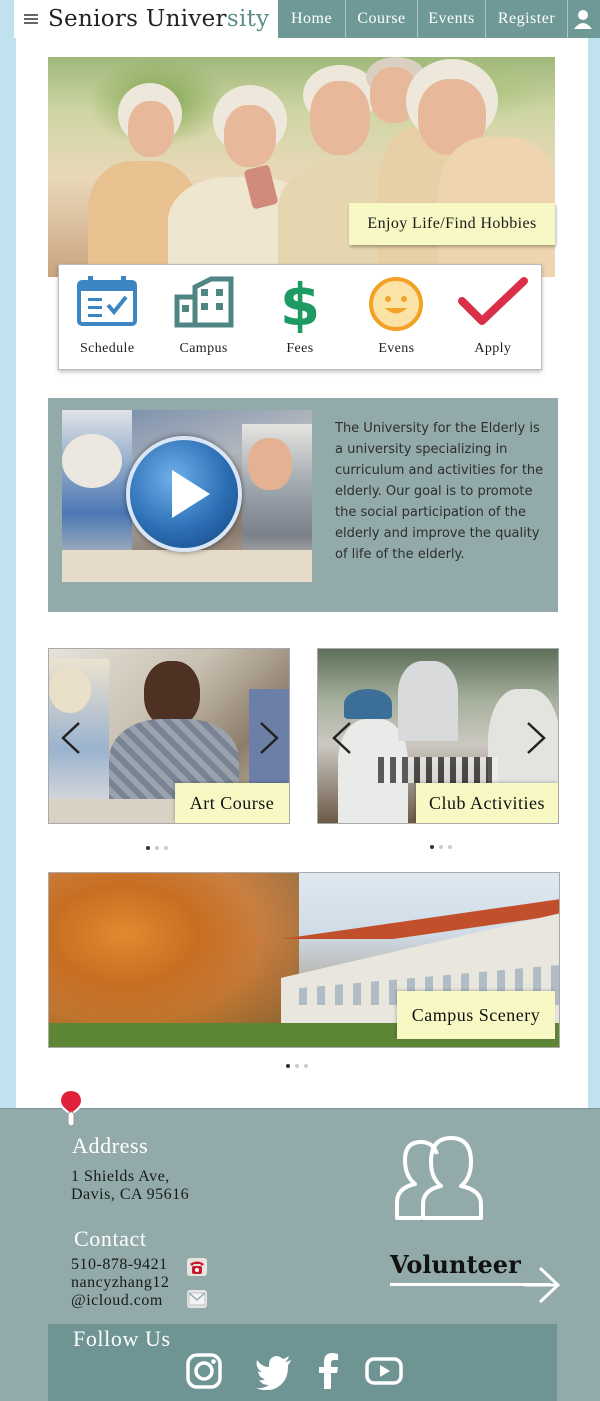 Image resolution: width=600 pixels, height=1401 pixels. What do you see at coordinates (384, 1371) in the screenshot?
I see `youtube-icon` at bounding box center [384, 1371].